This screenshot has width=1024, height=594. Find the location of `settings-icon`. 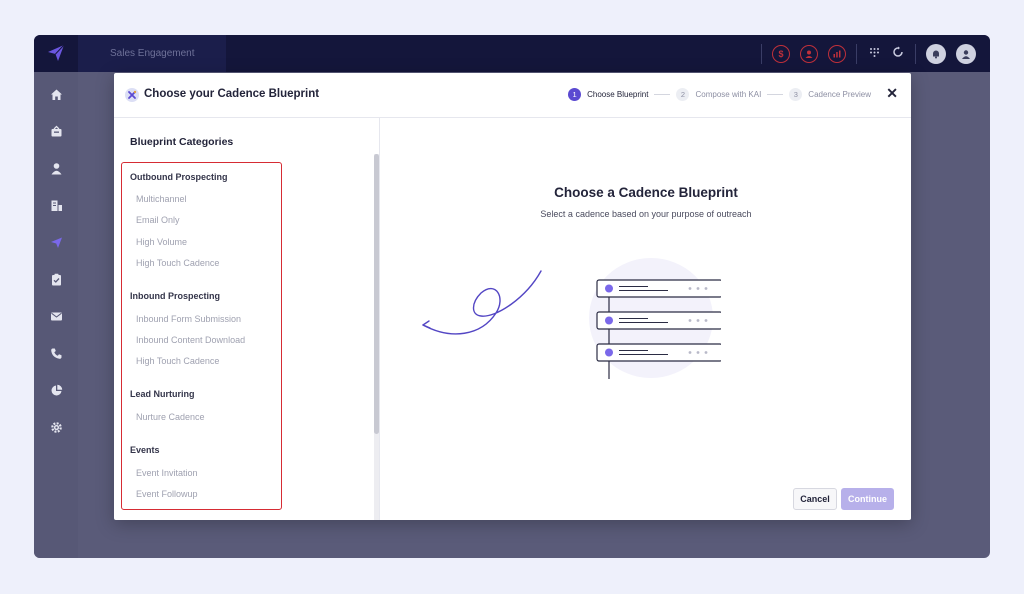

settings-icon is located at coordinates (56, 427).